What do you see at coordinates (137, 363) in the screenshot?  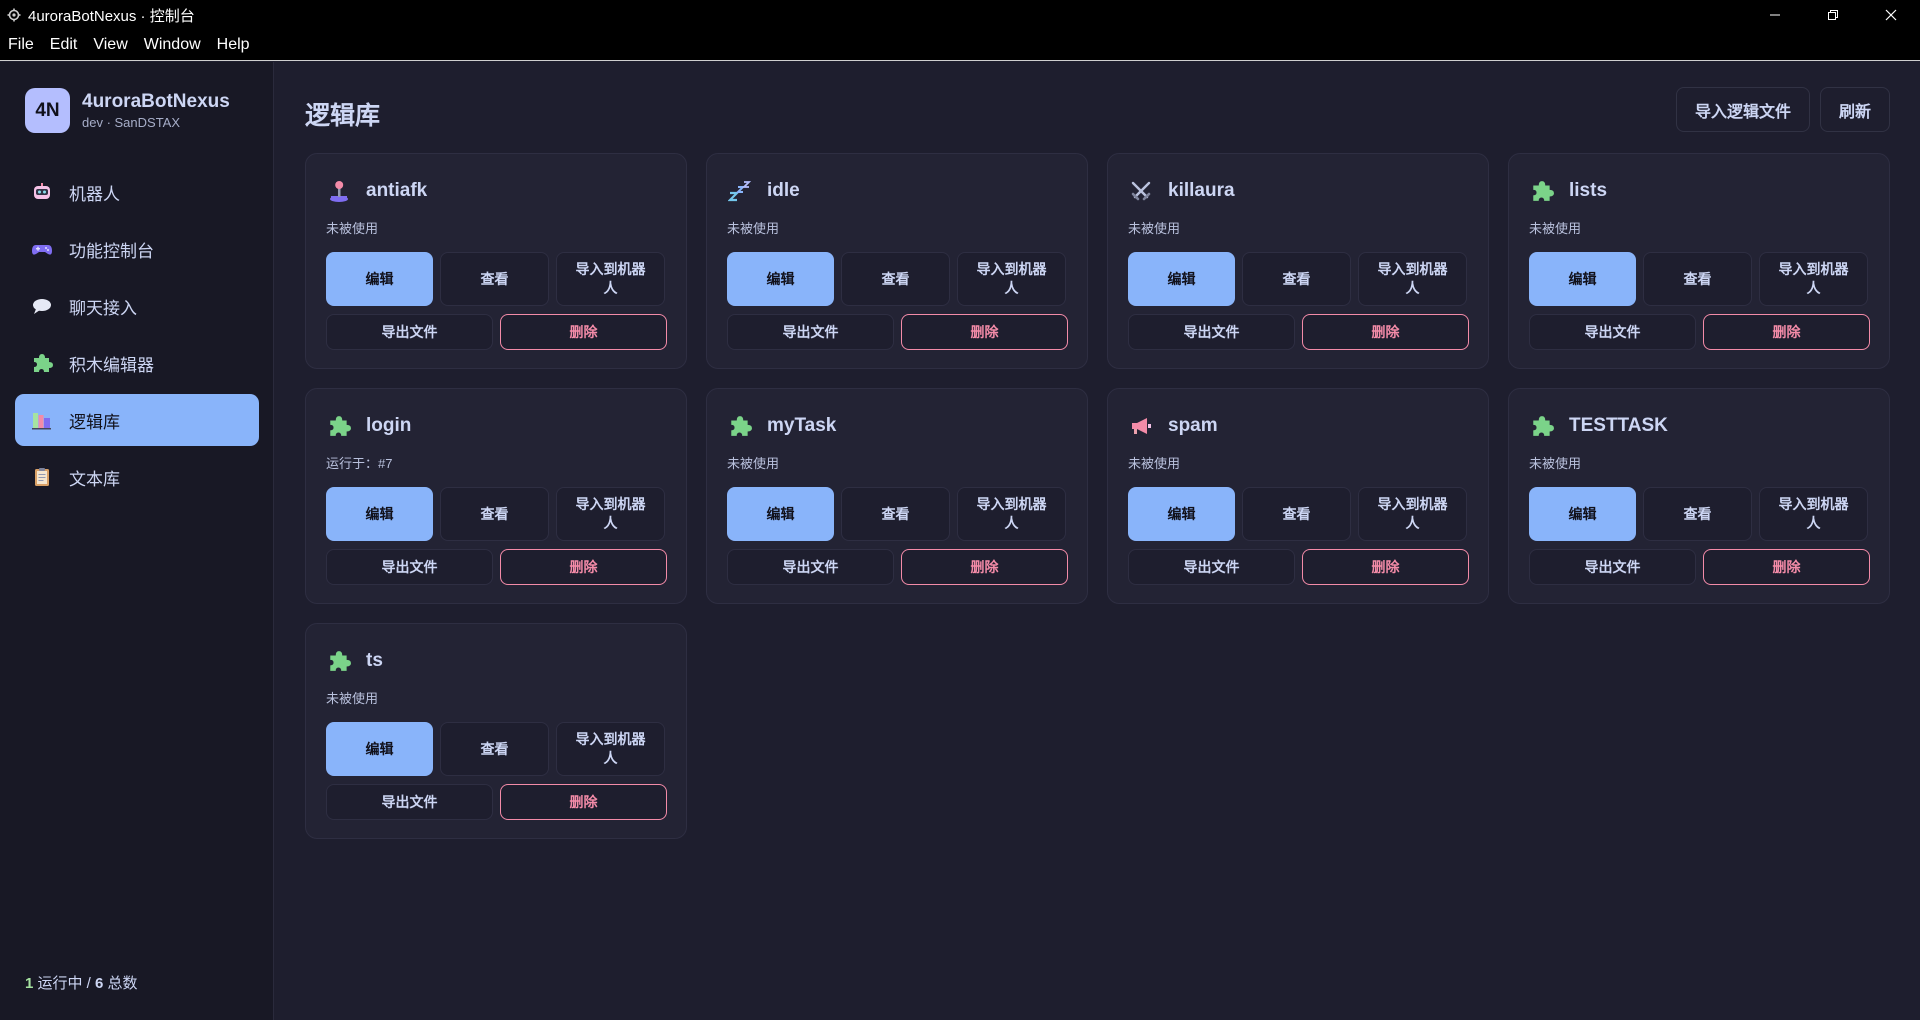 I see `sidebar-item-block-editor: 积木编辑器` at bounding box center [137, 363].